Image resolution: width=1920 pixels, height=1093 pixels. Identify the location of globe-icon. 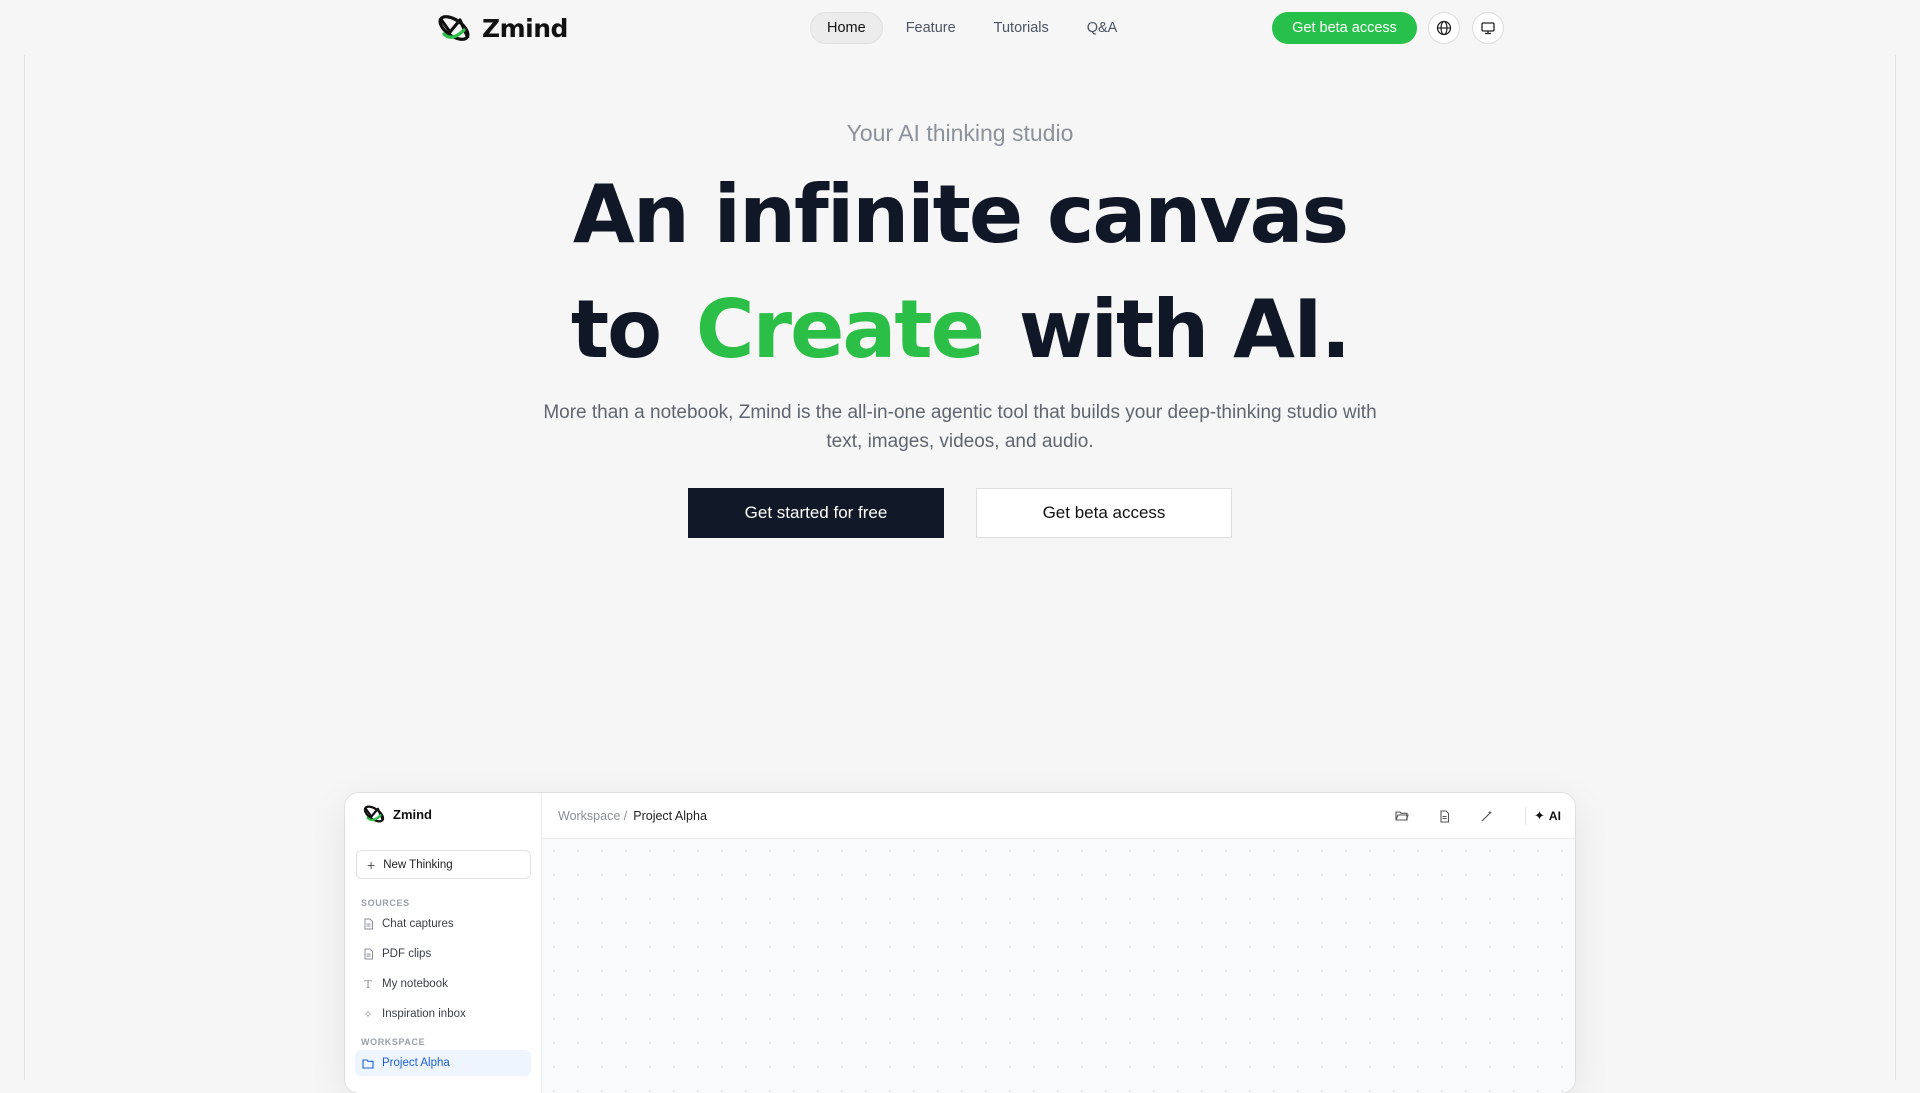
(1444, 28).